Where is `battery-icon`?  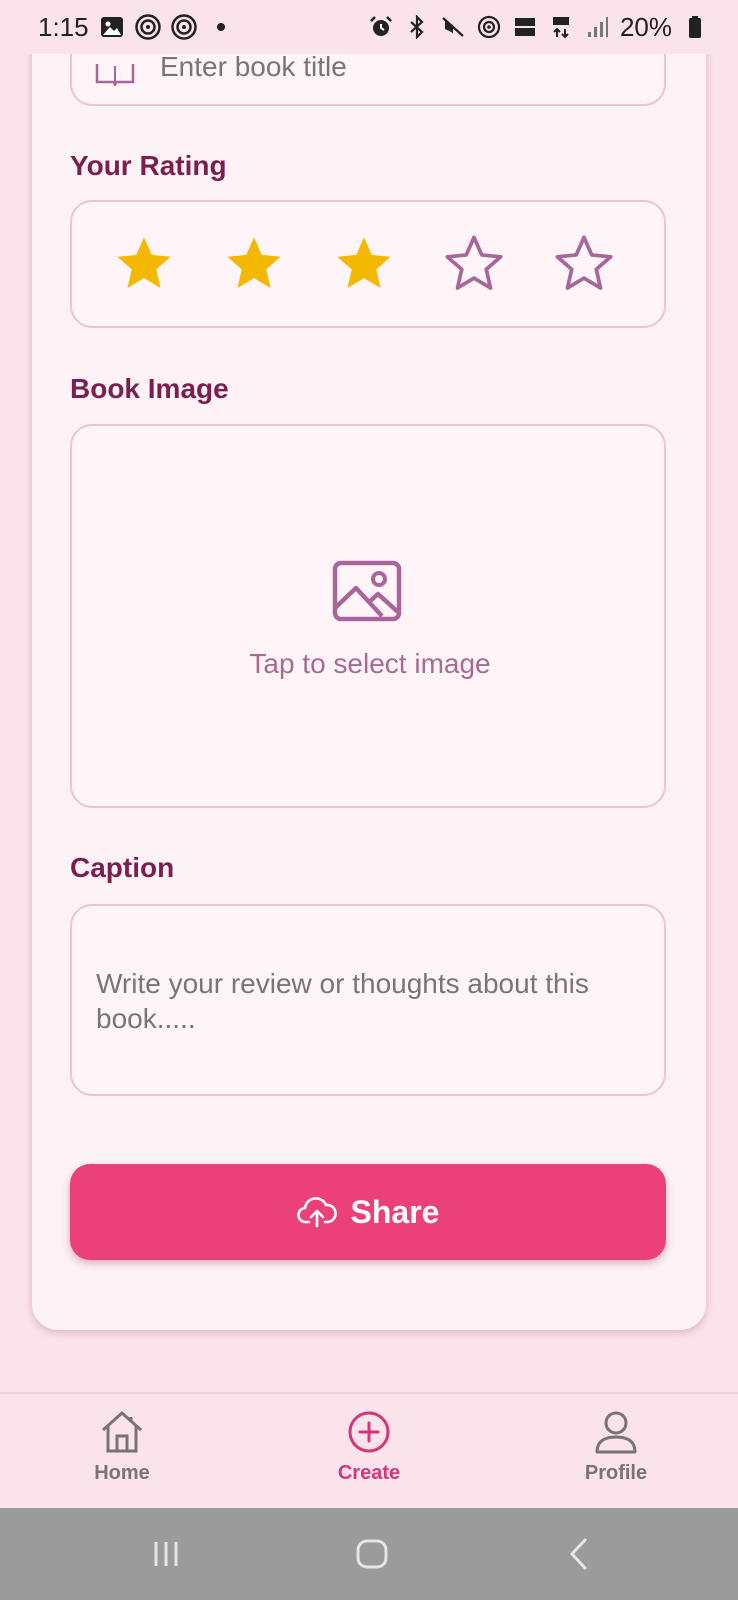 battery-icon is located at coordinates (695, 27).